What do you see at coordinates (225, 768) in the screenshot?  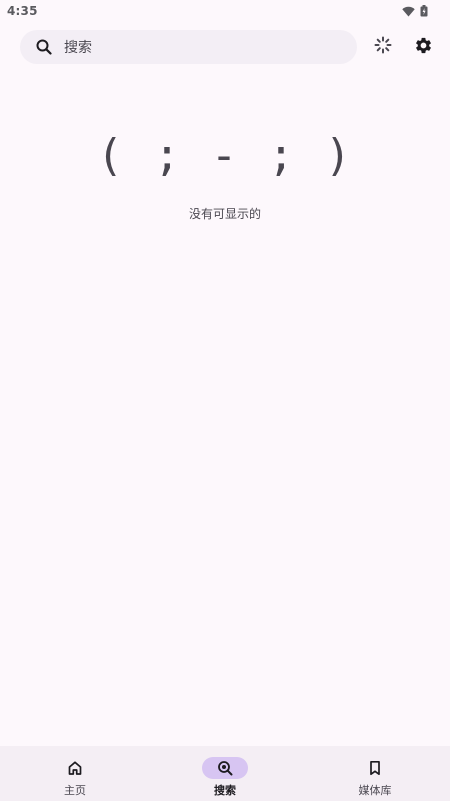 I see `search-tab-icon` at bounding box center [225, 768].